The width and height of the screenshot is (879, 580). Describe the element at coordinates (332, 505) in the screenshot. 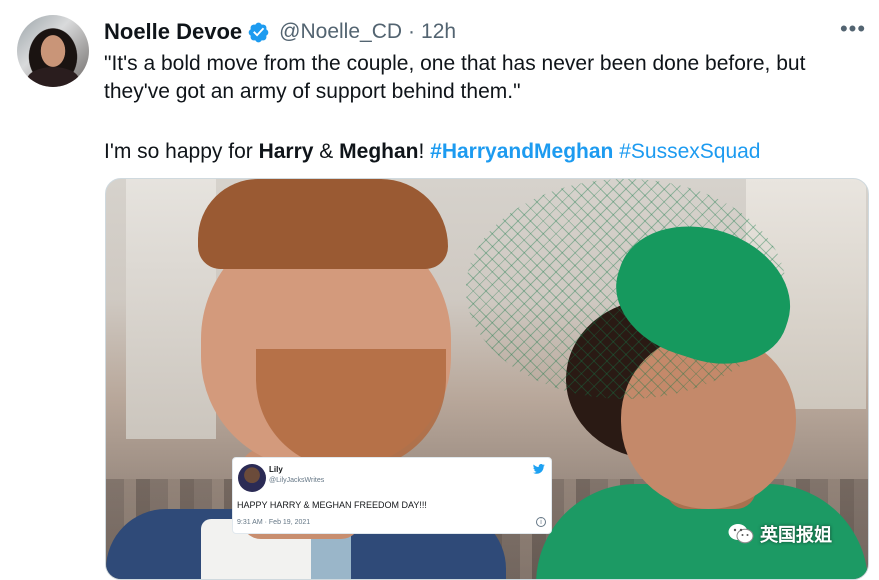

I see `embedded-tweet-text: HAPPY HARRY & MEGHAN FREEDOM DAY!!!` at that location.